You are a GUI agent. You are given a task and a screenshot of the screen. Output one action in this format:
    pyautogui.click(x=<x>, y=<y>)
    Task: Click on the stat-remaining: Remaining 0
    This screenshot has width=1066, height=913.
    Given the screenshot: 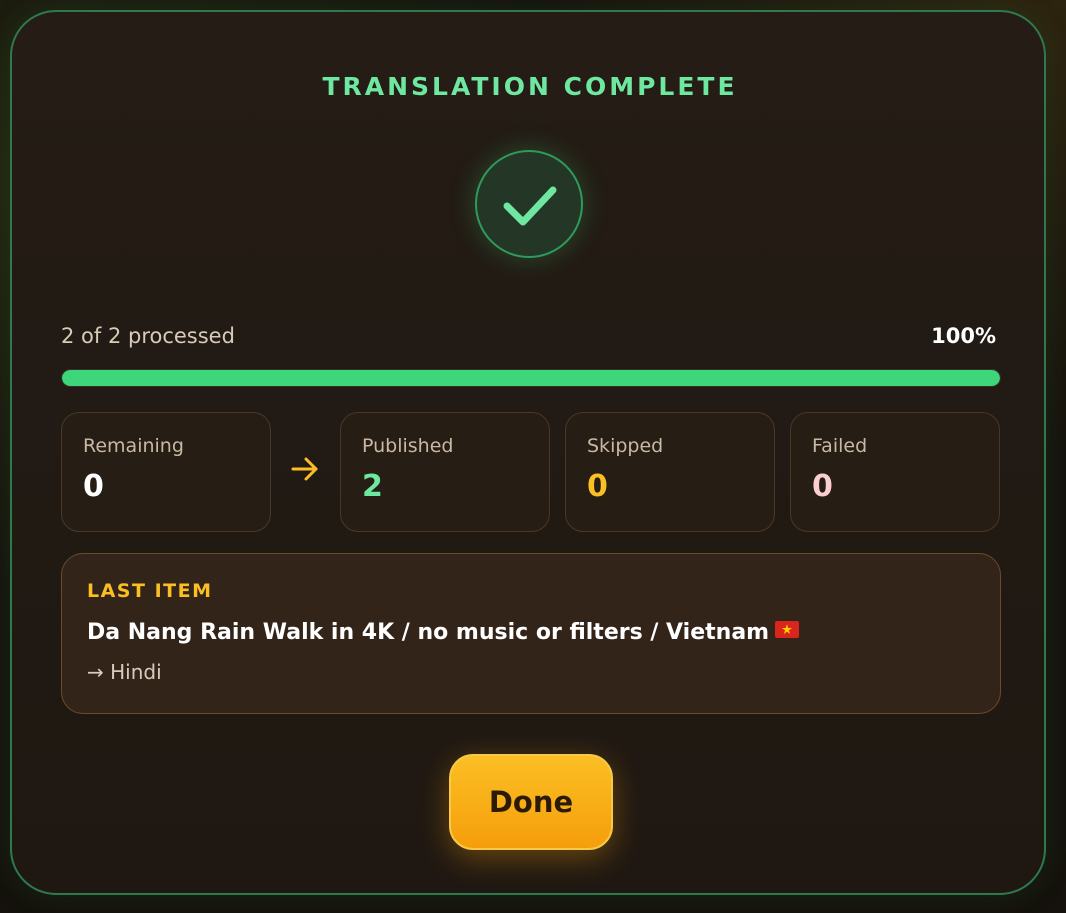 What is the action you would take?
    pyautogui.click(x=166, y=472)
    